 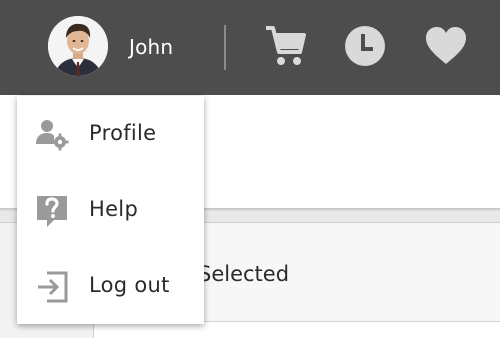 I want to click on menu-item-logout: Log out, so click(x=110, y=286).